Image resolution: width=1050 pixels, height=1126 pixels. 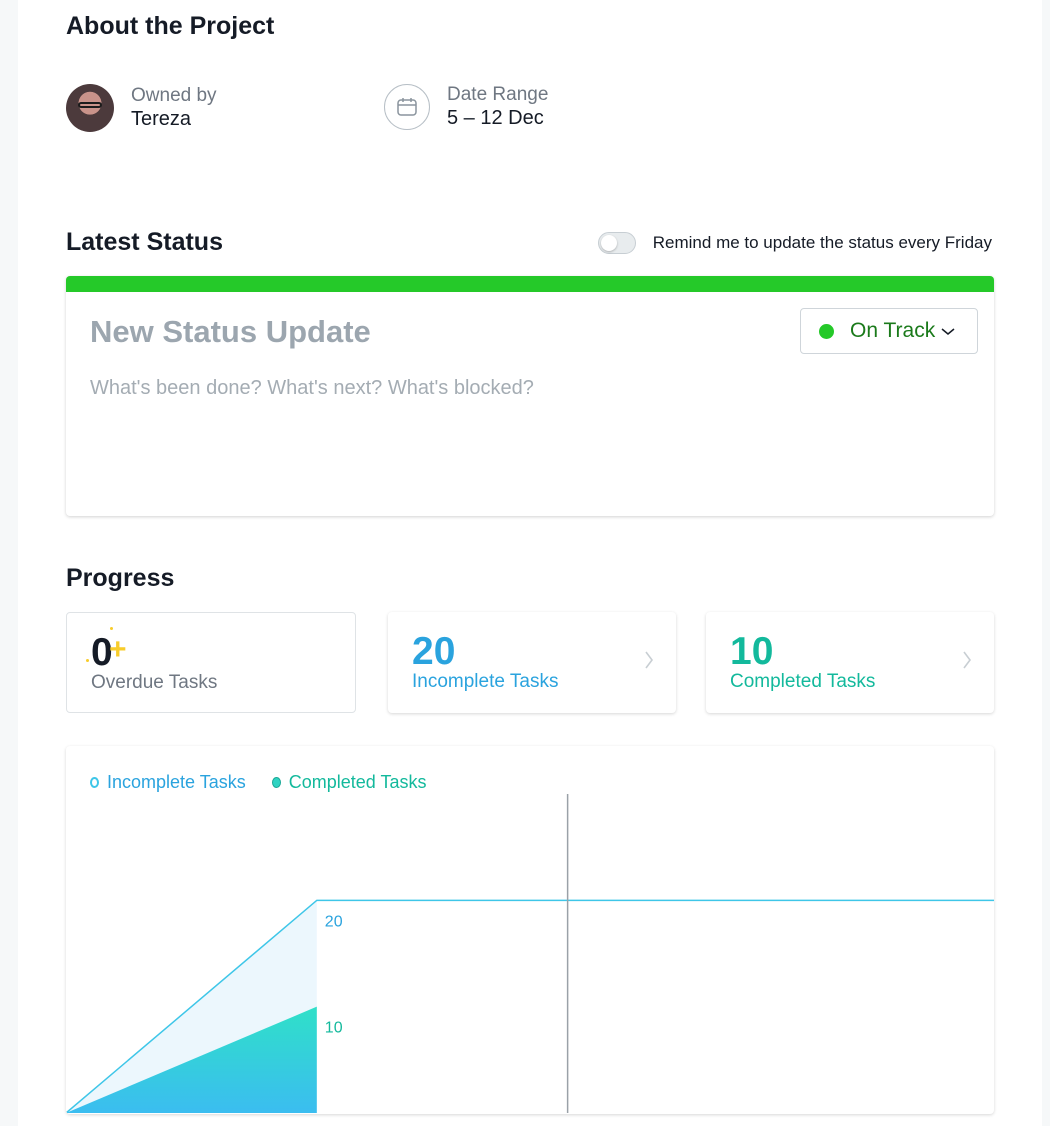 I want to click on completed-count: 10, so click(x=752, y=651).